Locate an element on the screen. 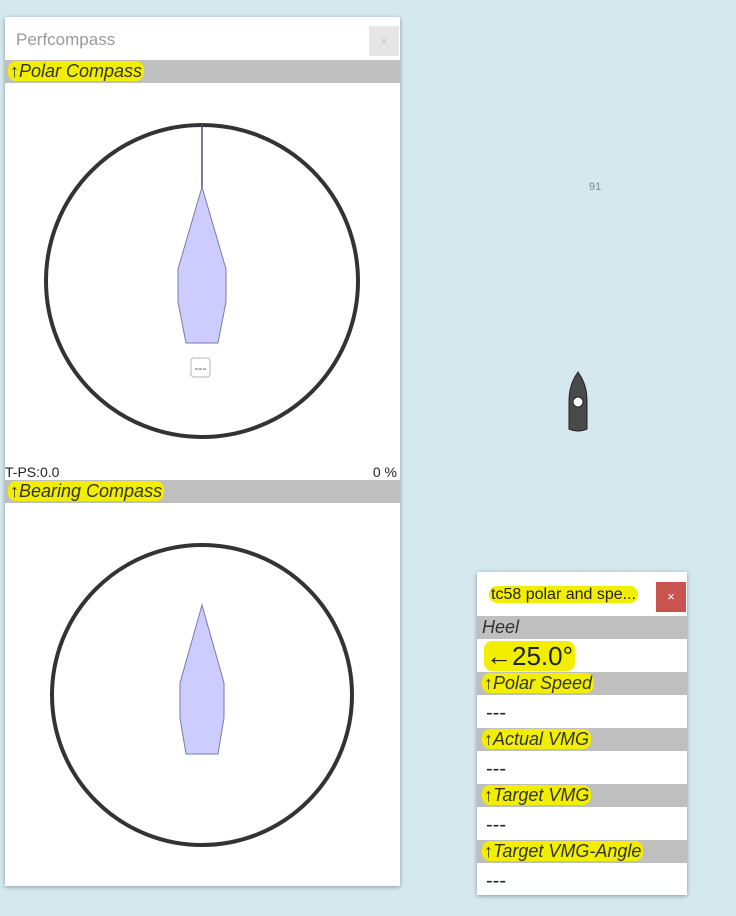 This screenshot has width=736, height=916. target-vmg-header: ↑Target VMG is located at coordinates (582, 795).